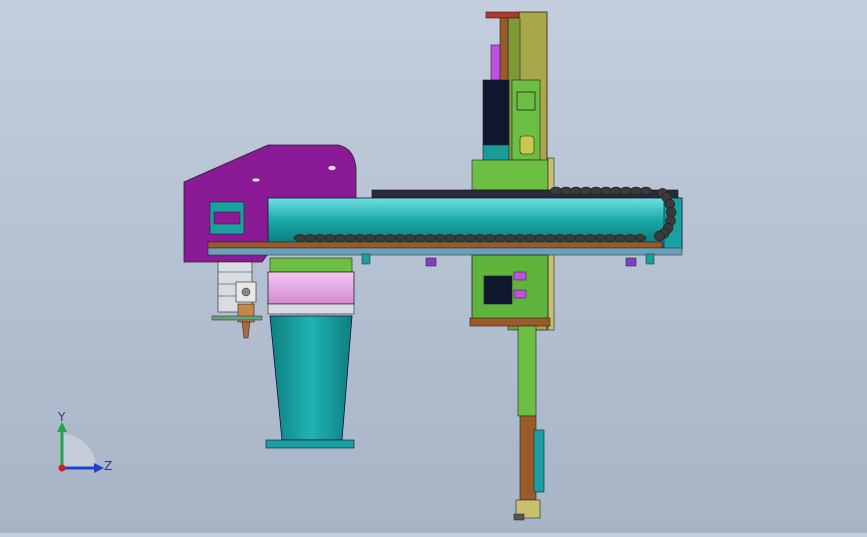 The width and height of the screenshot is (867, 537). What do you see at coordinates (99, 468) in the screenshot?
I see `z-axis-arrowhead` at bounding box center [99, 468].